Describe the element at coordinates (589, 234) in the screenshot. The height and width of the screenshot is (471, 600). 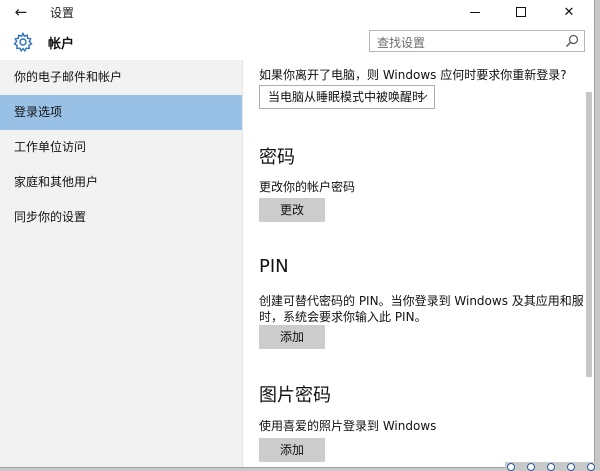
I see `scrollbar-thumb` at that location.